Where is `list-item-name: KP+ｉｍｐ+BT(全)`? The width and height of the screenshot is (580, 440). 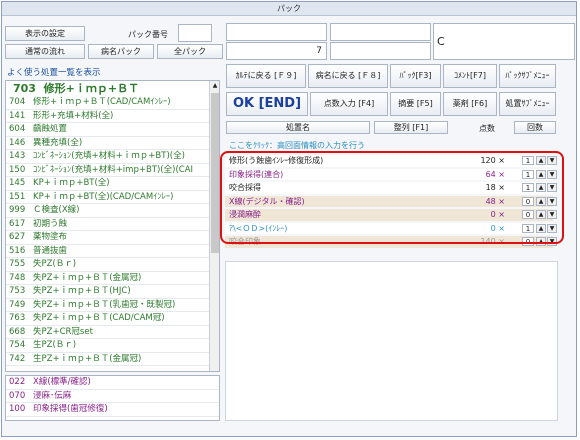 list-item-name: KP+ｉｍｐ+BT(全) is located at coordinates (71, 183).